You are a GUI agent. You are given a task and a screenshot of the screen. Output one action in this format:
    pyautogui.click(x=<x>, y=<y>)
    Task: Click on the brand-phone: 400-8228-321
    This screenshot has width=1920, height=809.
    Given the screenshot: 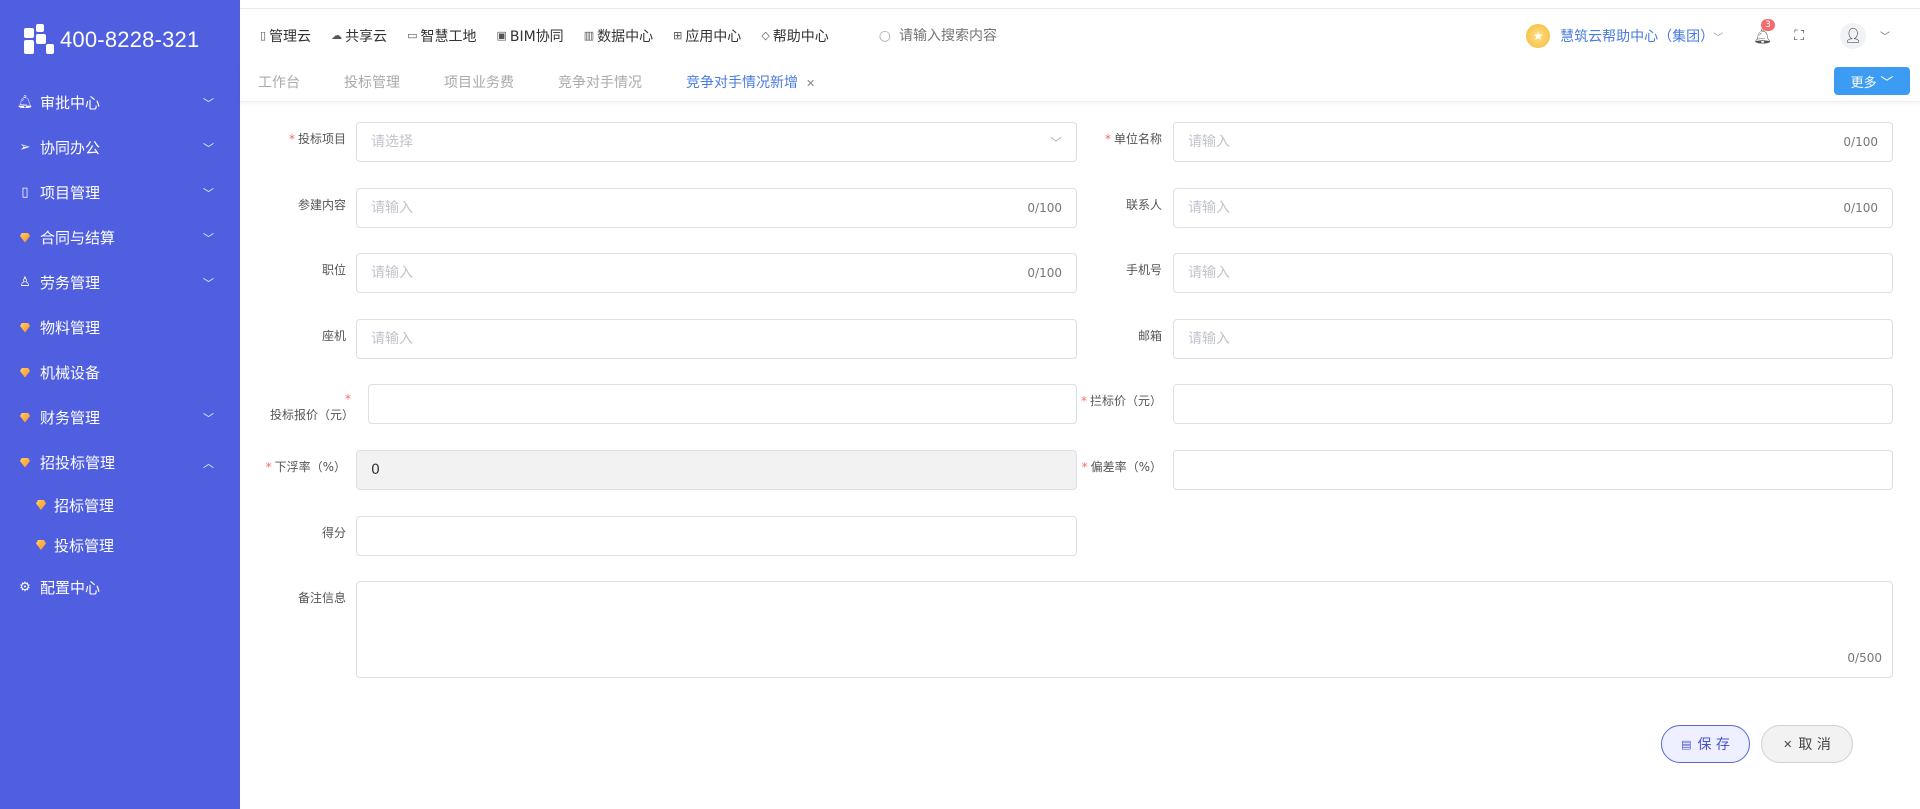 What is the action you would take?
    pyautogui.click(x=130, y=39)
    